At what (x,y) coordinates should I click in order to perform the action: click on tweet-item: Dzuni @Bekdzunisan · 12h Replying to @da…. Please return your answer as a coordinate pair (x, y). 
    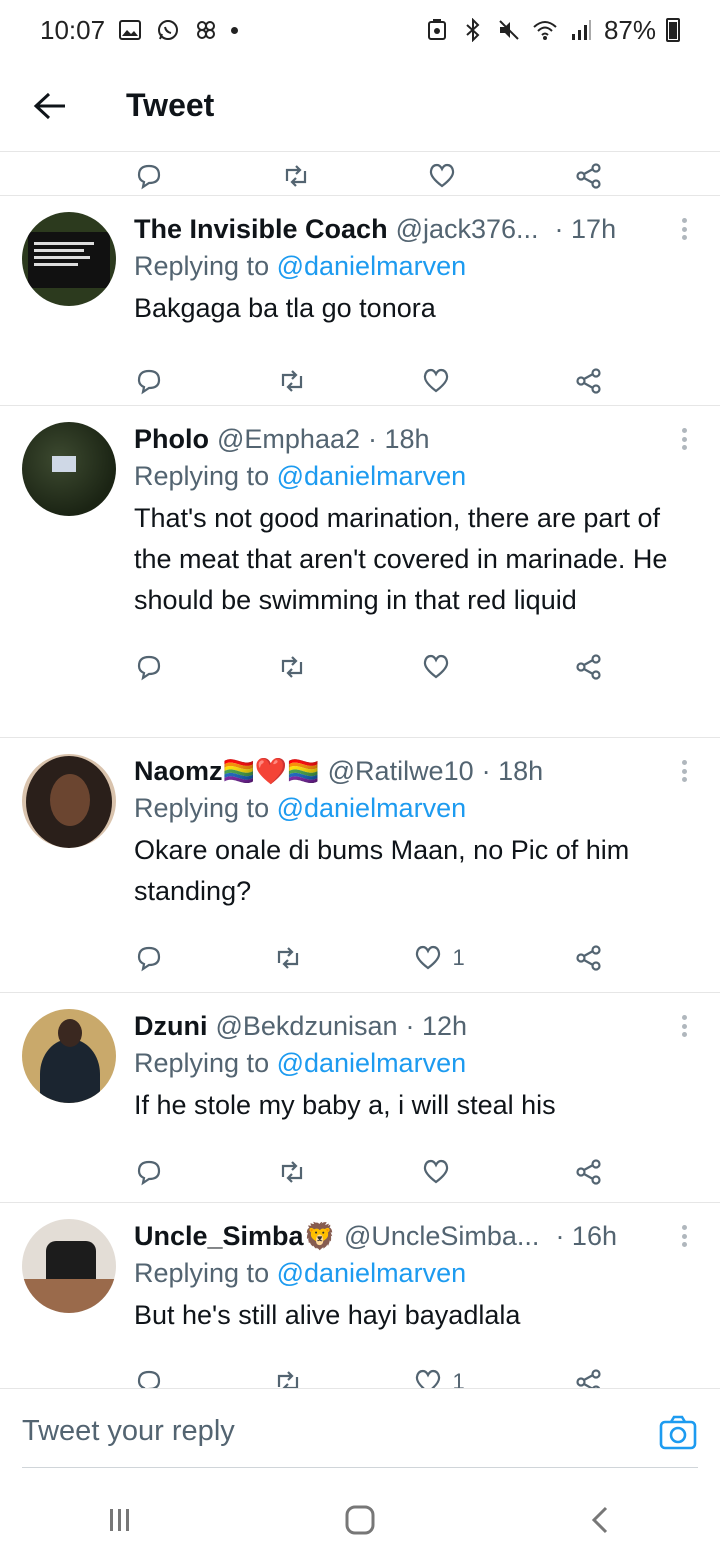
    Looking at the image, I should click on (360, 1098).